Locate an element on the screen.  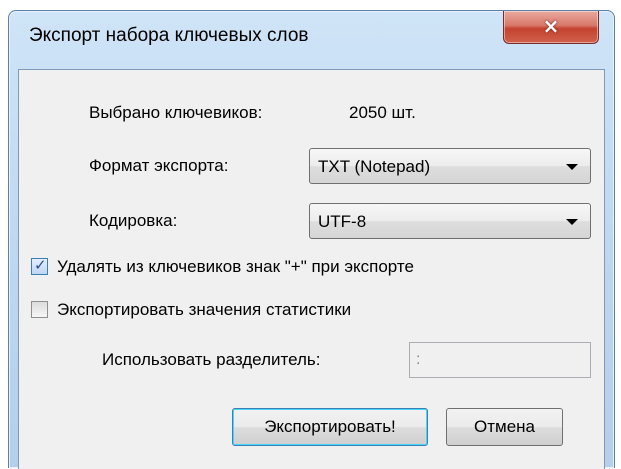
encoding-label: Кодировка: is located at coordinates (133, 220).